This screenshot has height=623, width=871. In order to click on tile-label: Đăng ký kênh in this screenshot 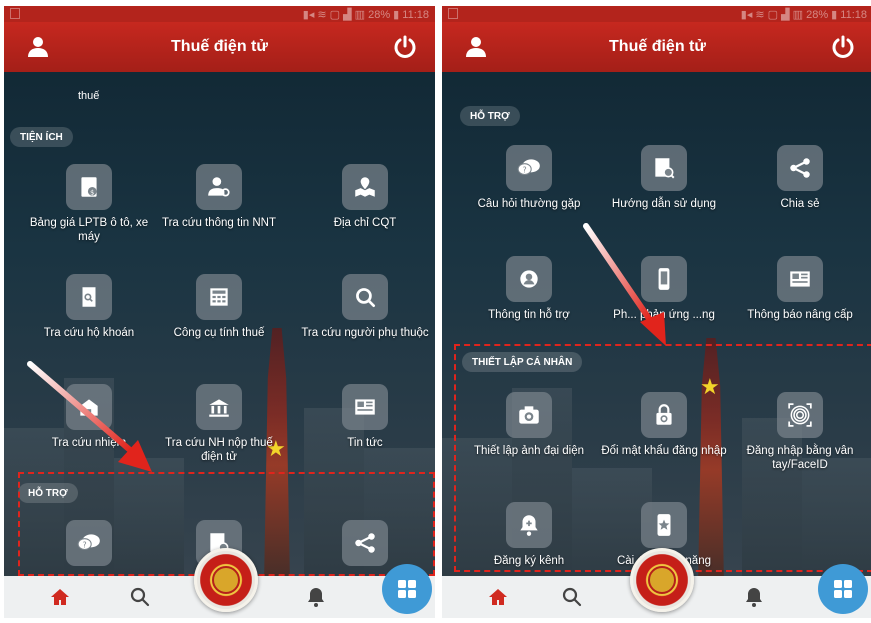, I will do `click(529, 561)`.